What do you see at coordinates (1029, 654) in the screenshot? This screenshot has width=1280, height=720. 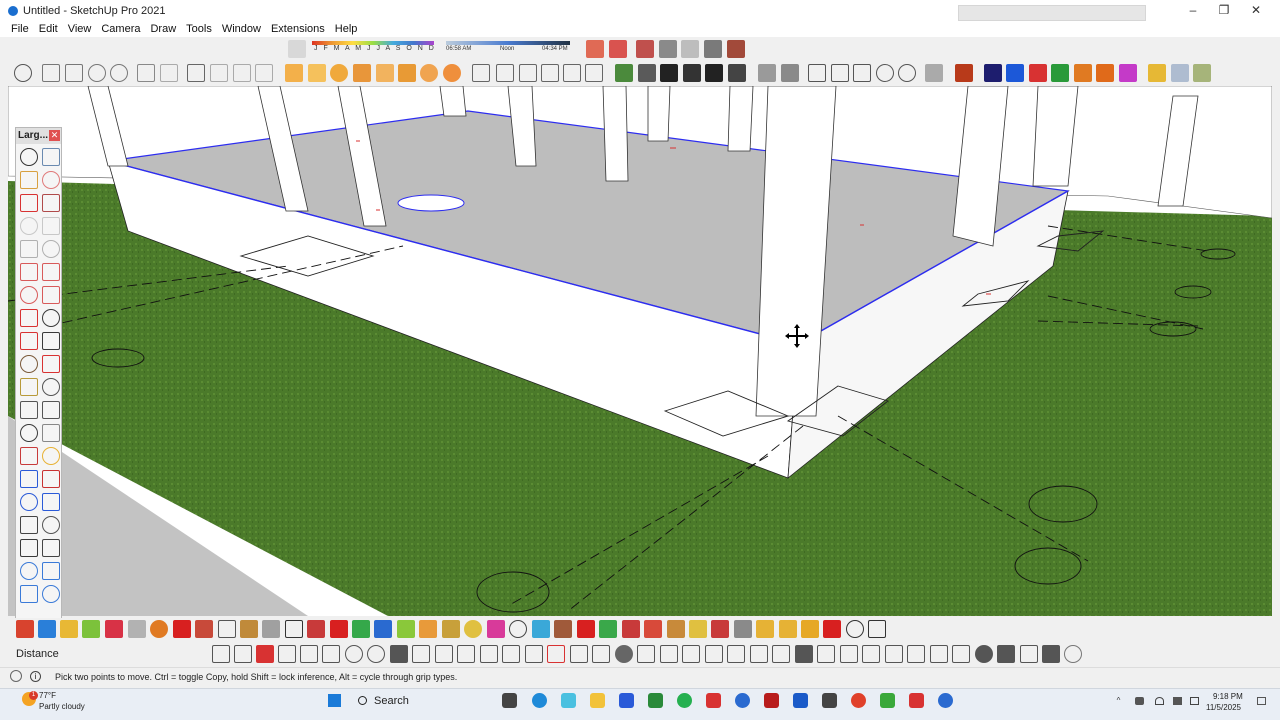 I see `plugin-tool-37-icon` at bounding box center [1029, 654].